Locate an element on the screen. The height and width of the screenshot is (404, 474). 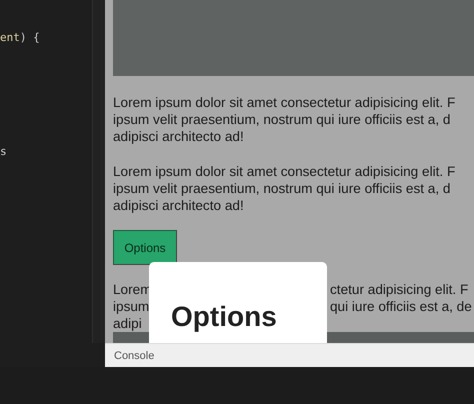
options-button: Options is located at coordinates (145, 247).